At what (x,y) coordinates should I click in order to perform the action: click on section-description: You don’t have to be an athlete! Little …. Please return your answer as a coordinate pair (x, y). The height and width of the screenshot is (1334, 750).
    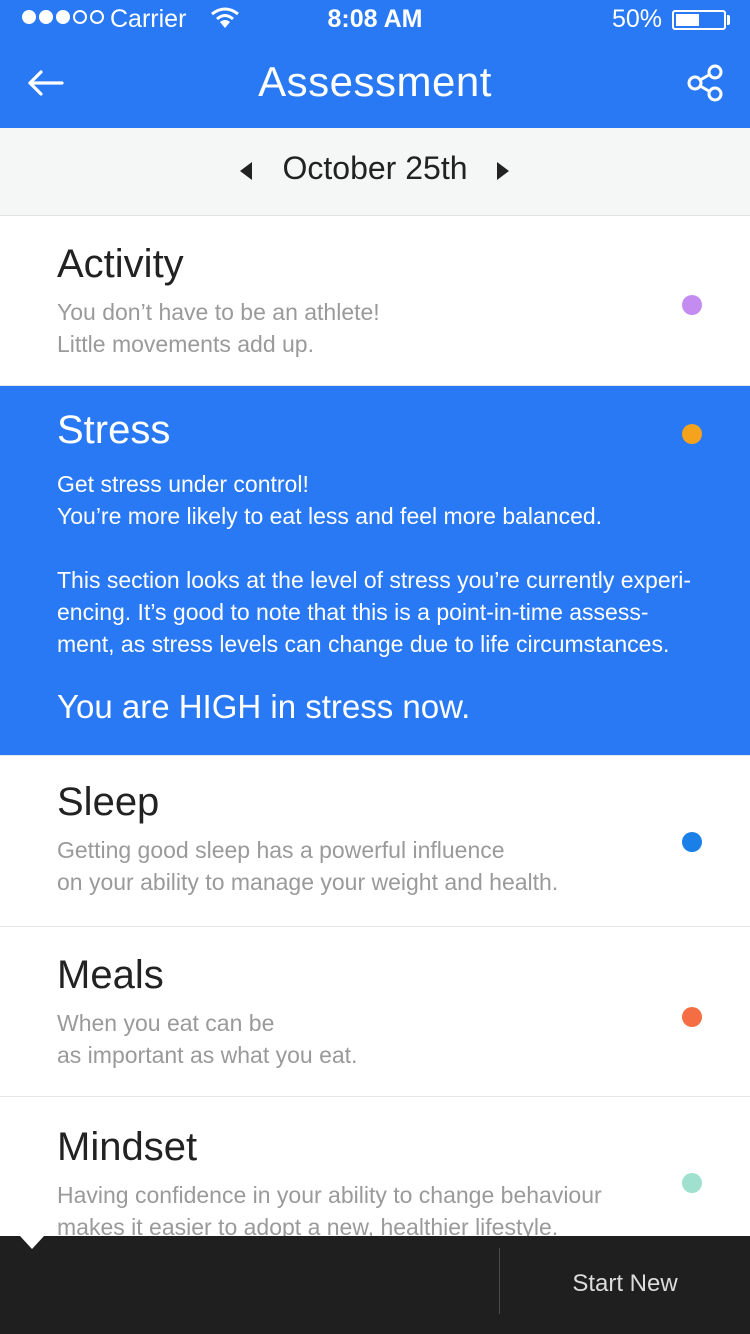
    Looking at the image, I should click on (218, 328).